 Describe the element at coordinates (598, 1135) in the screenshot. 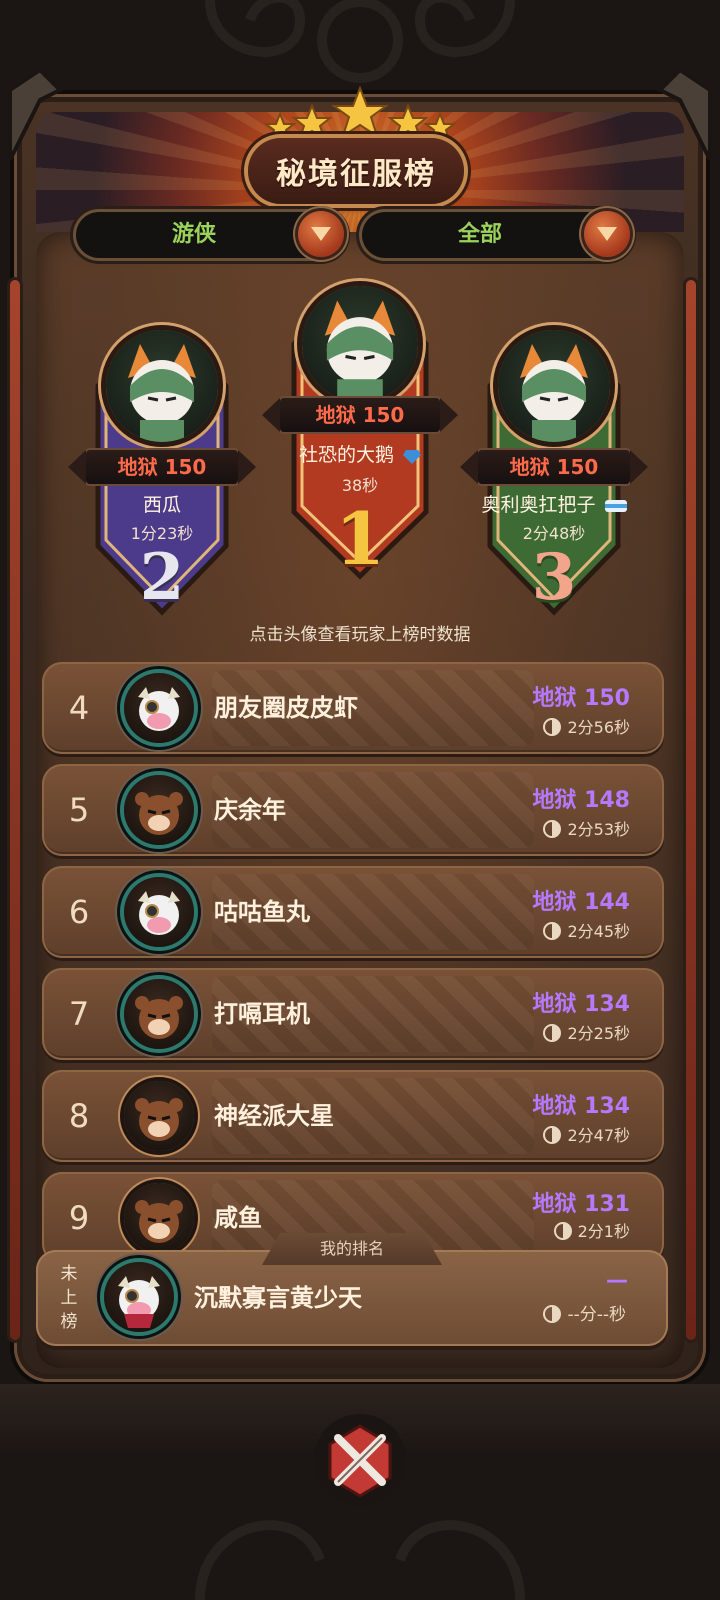

I see `row-time-text: 2分47秒` at that location.